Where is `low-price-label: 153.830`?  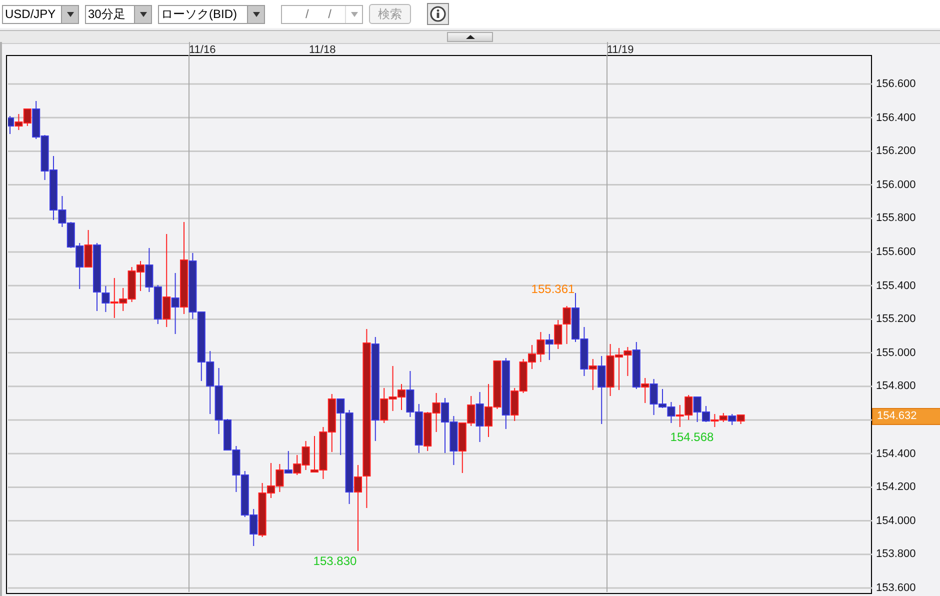 low-price-label: 153.830 is located at coordinates (335, 561).